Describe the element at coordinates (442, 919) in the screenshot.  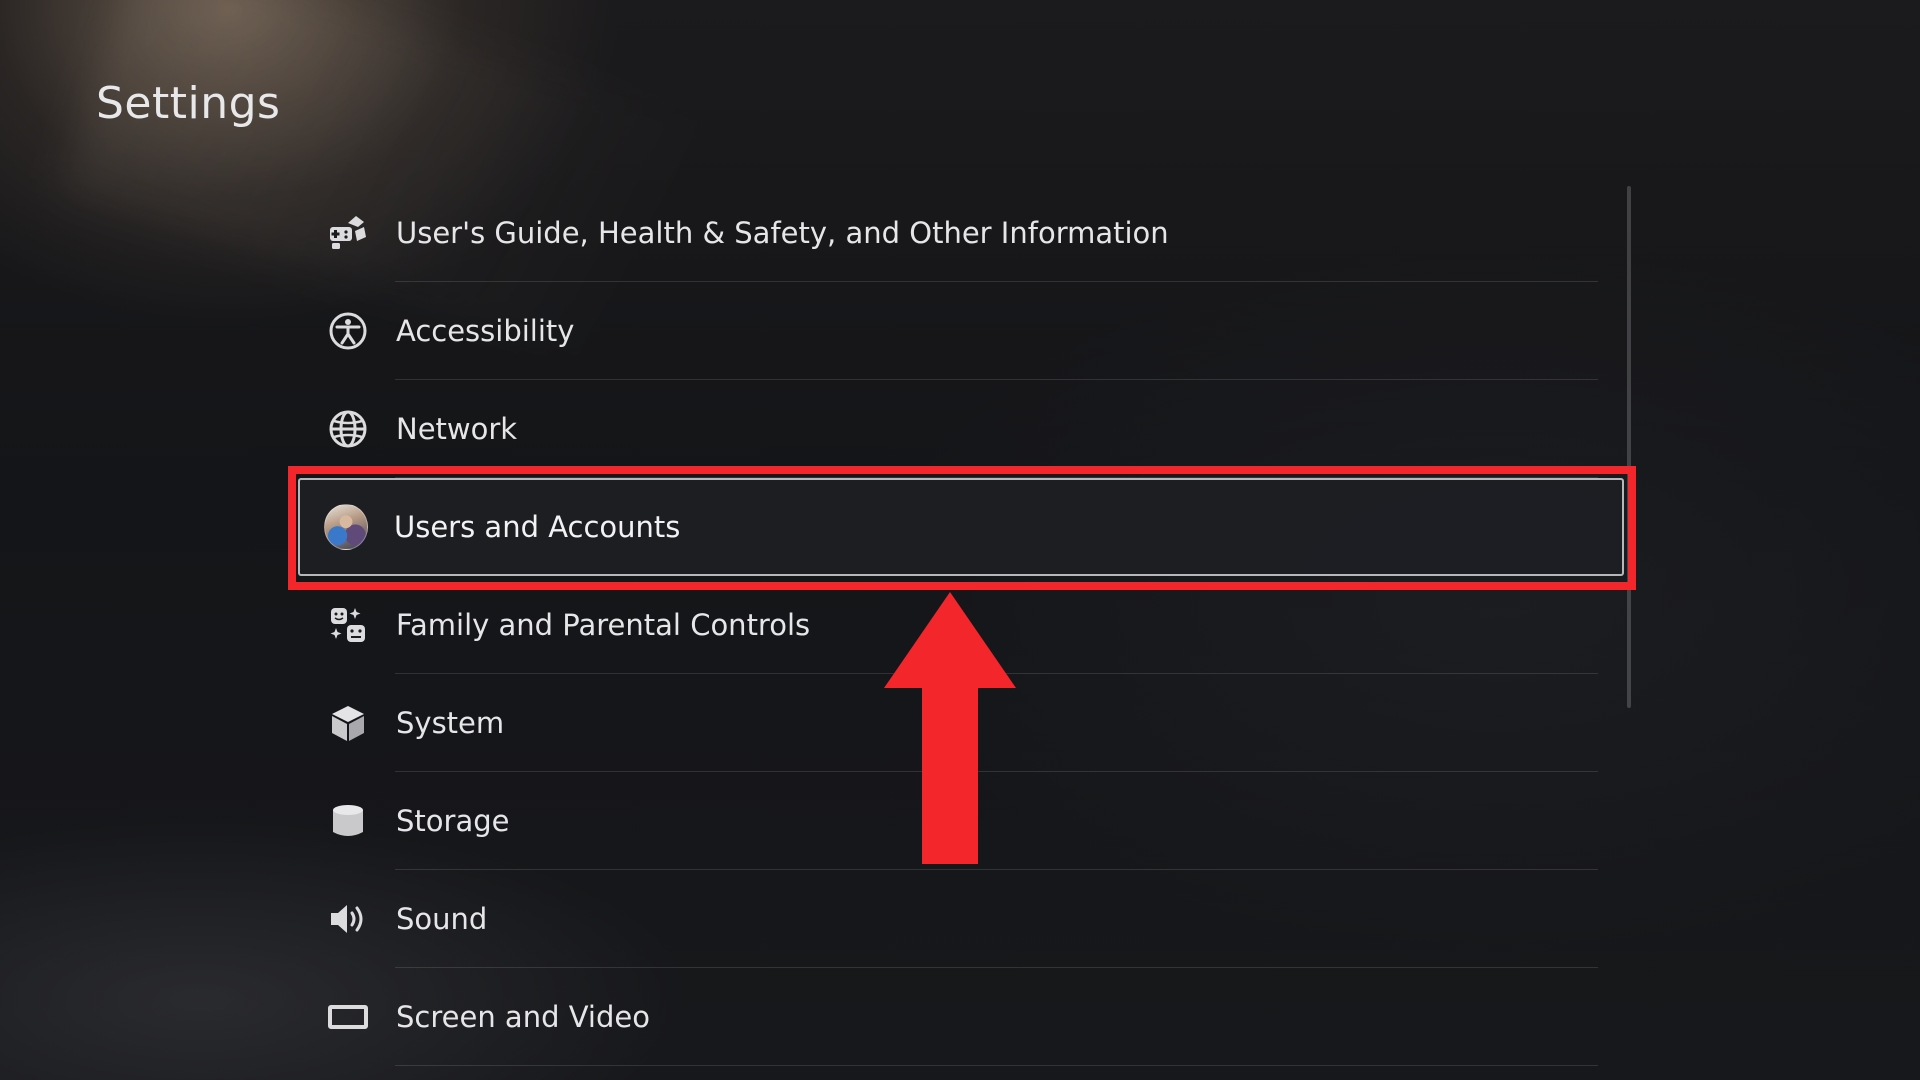
I see `menu-item-label: Sound` at that location.